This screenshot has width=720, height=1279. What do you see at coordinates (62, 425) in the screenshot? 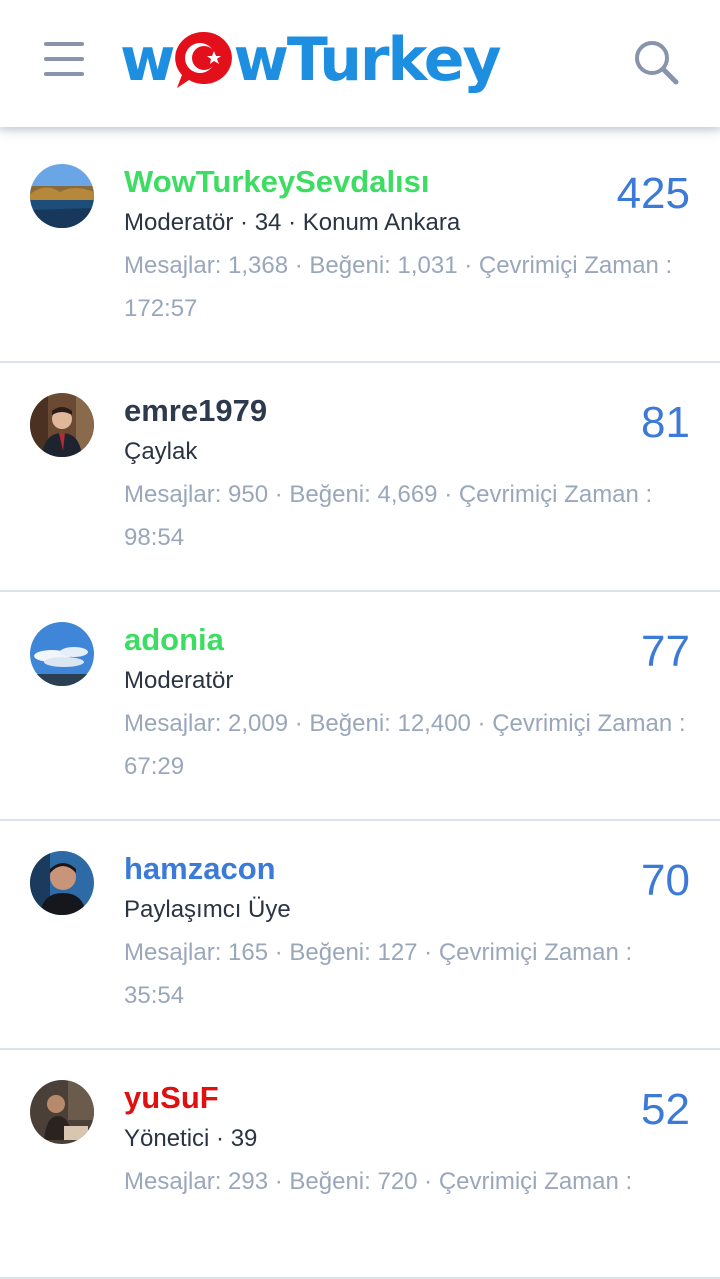
I see `man-in-suit-avatar` at bounding box center [62, 425].